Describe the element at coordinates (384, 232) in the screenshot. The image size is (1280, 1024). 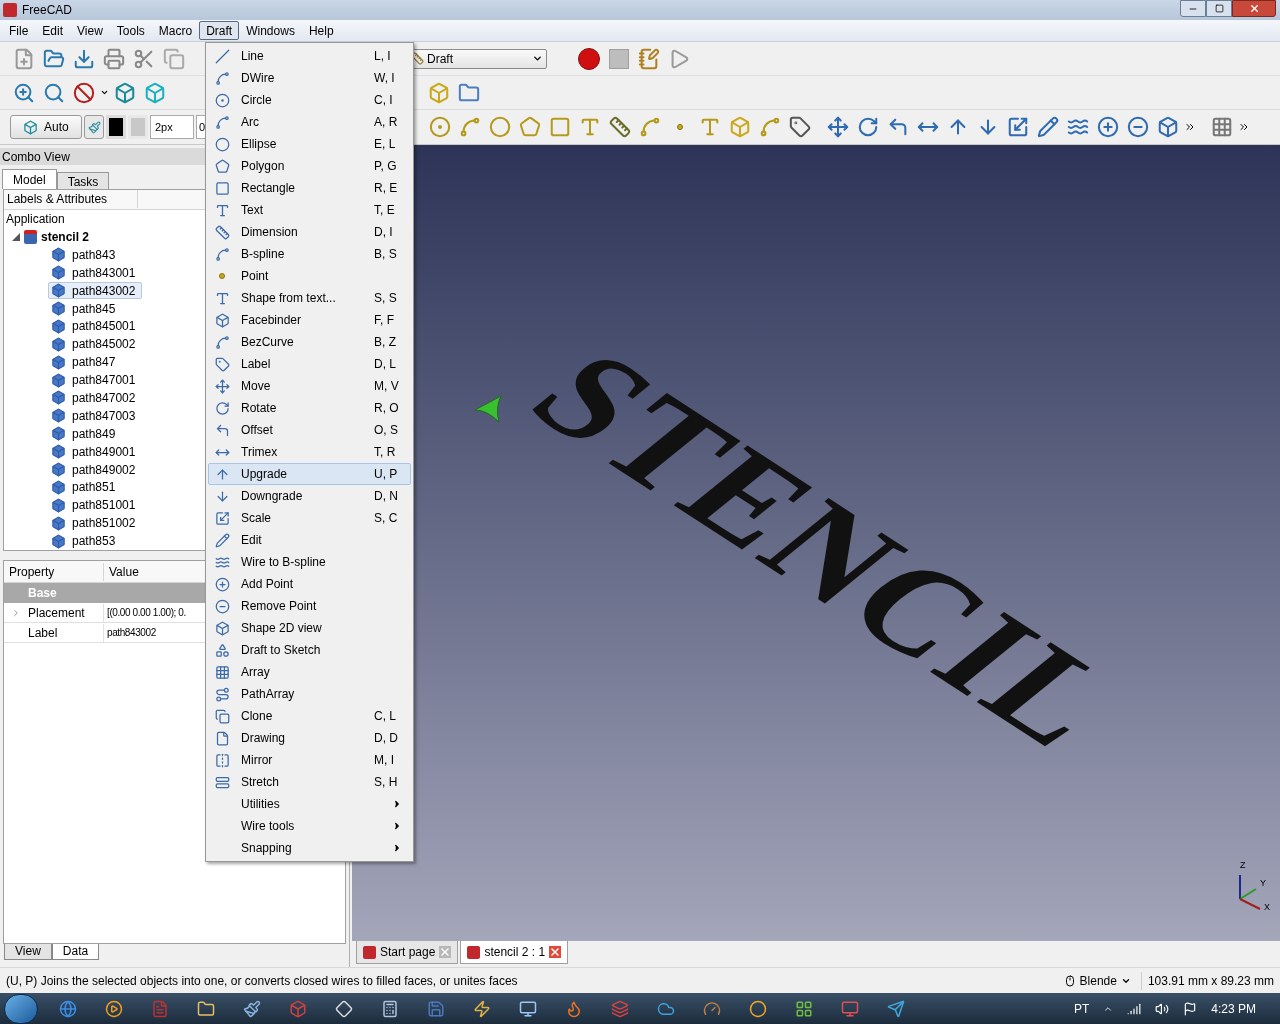
I see `menu-shortcut: D, I` at that location.